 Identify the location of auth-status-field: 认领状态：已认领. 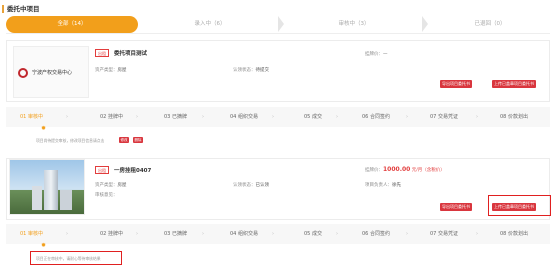
(251, 185).